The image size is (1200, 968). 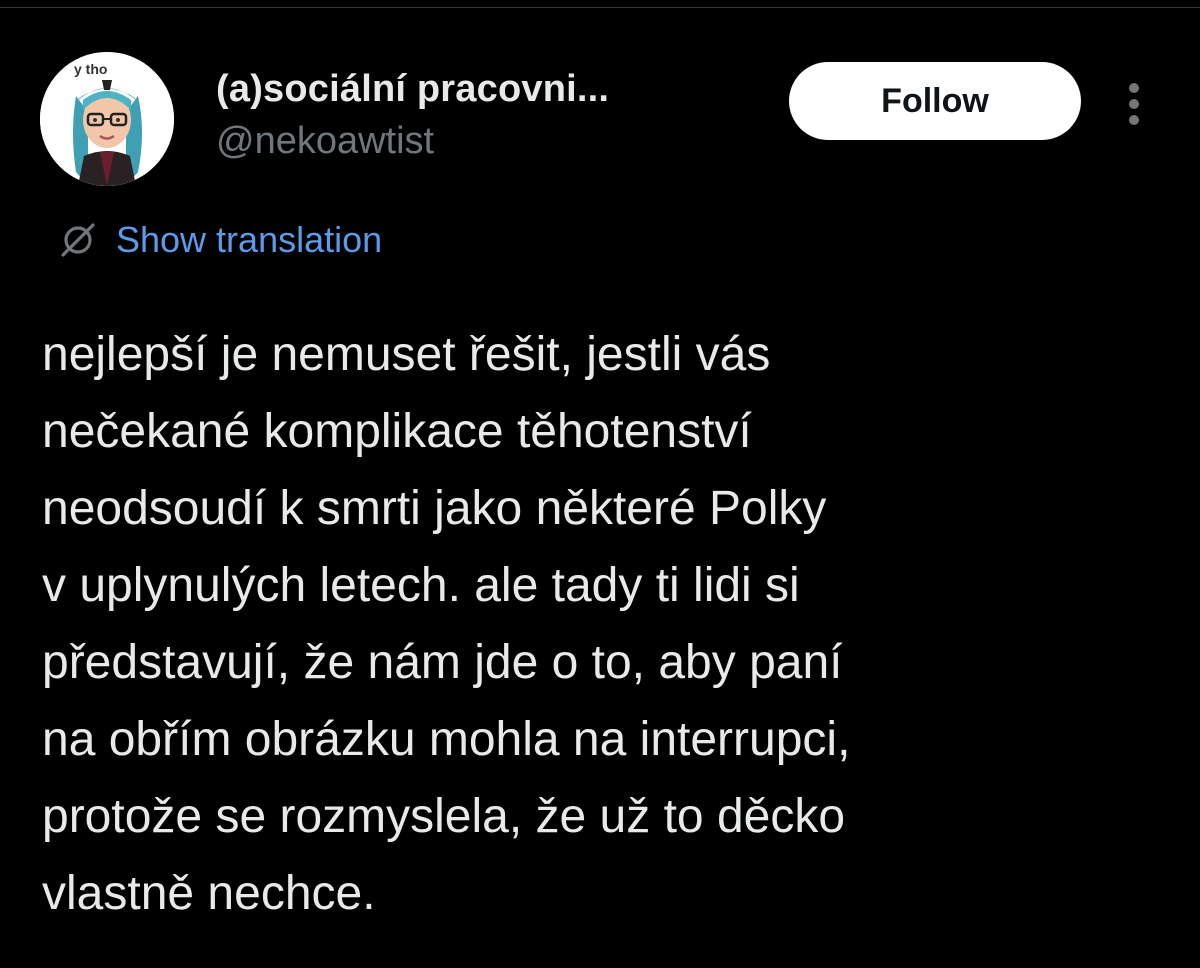 I want to click on post-text-line: nejlepší je nemuset řešit, jestli vás, so click(x=406, y=354).